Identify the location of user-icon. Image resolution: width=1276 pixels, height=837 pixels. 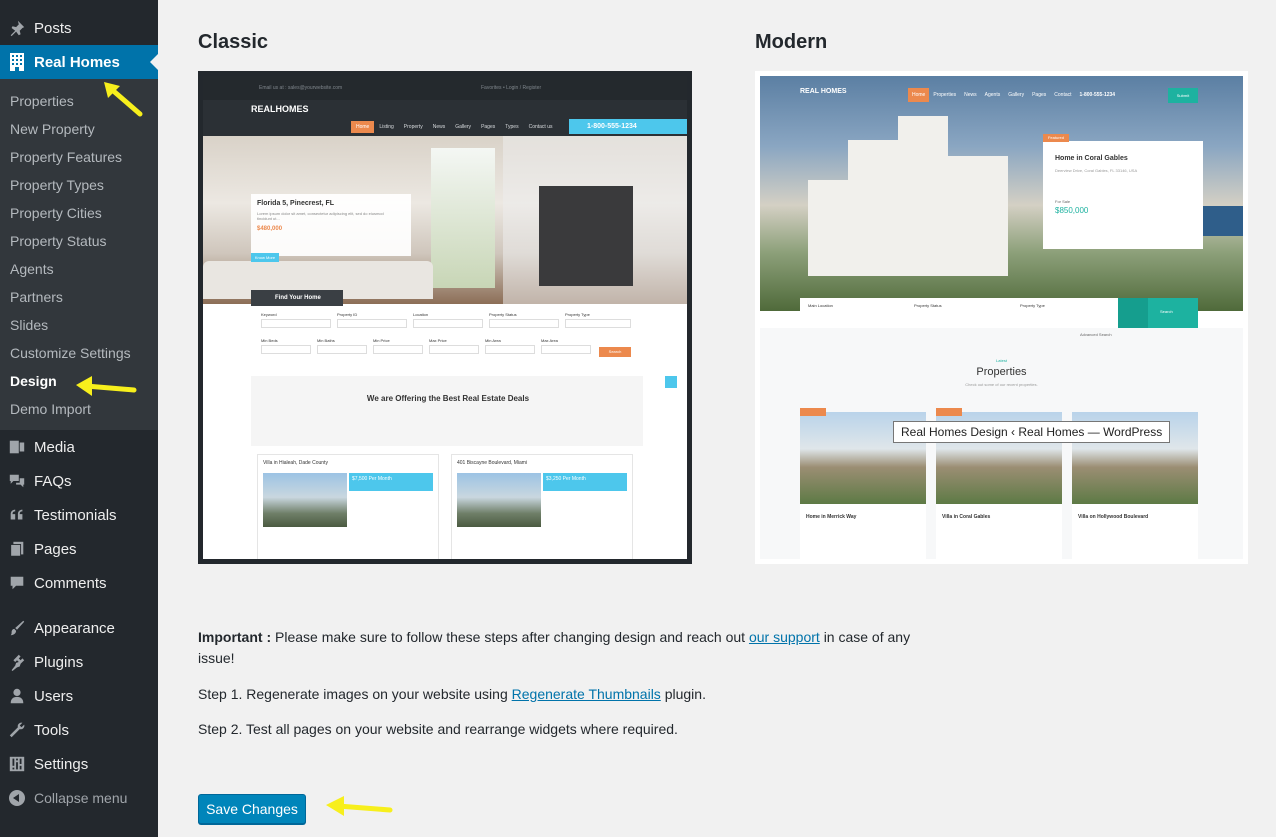
(17, 696).